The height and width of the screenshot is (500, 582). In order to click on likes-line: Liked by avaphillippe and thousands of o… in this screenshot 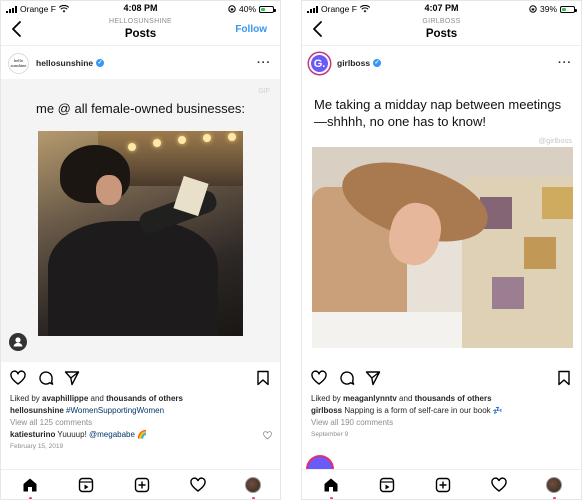, I will do `click(141, 399)`.